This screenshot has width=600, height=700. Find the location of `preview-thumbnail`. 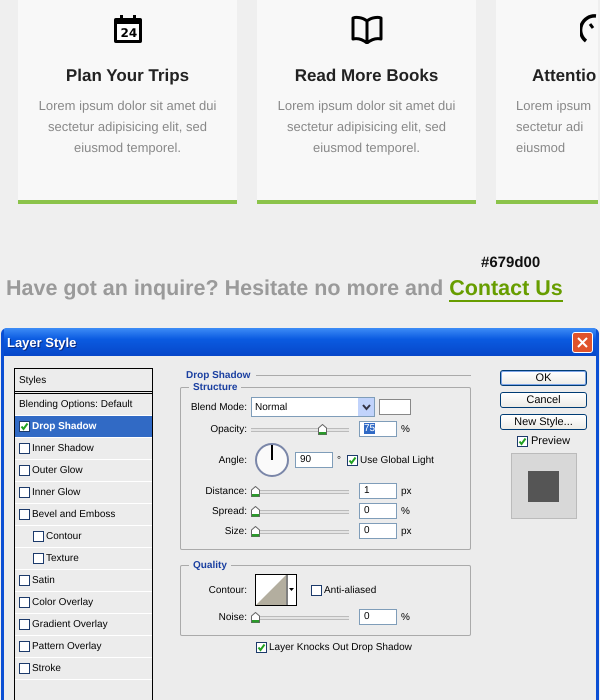

preview-thumbnail is located at coordinates (543, 486).